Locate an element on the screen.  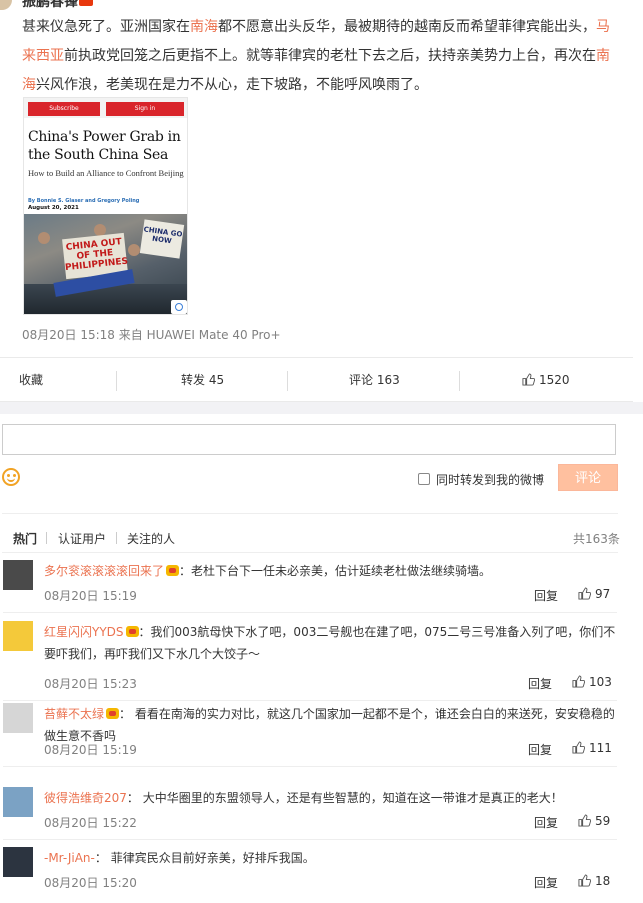
comment-content: 多尔衮滚滚滚滚回来了 ：老杜下台下一任未必亲美，估计延续老杜做法继续骑墙。 is located at coordinates (331, 571).